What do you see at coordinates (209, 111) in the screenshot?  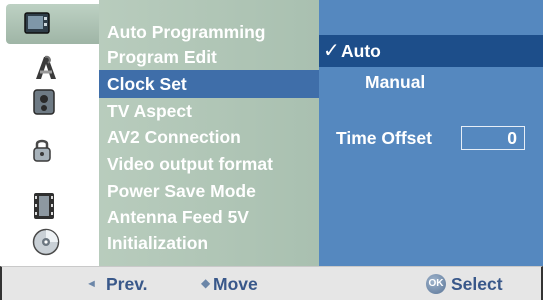 I see `menu-item-tv-aspect: TV Aspect` at bounding box center [209, 111].